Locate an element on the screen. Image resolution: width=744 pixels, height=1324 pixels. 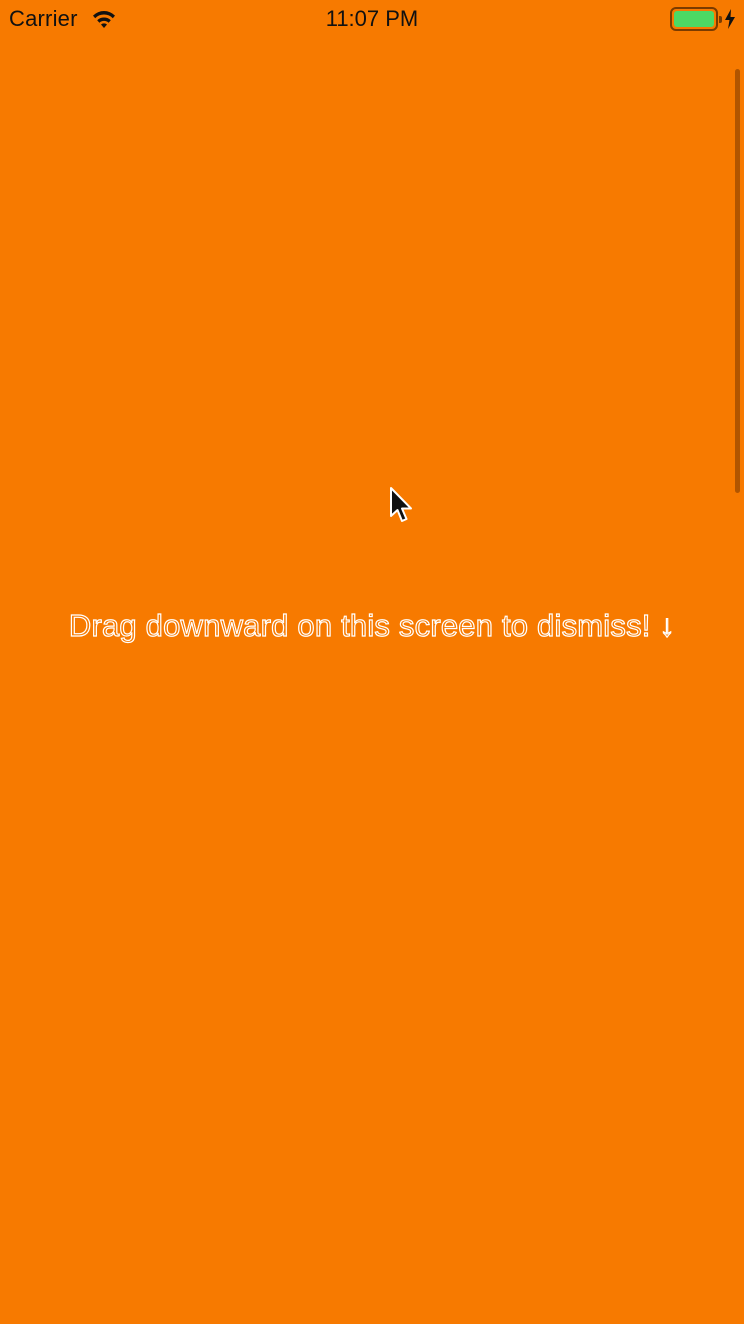
battery-fill is located at coordinates (694, 19).